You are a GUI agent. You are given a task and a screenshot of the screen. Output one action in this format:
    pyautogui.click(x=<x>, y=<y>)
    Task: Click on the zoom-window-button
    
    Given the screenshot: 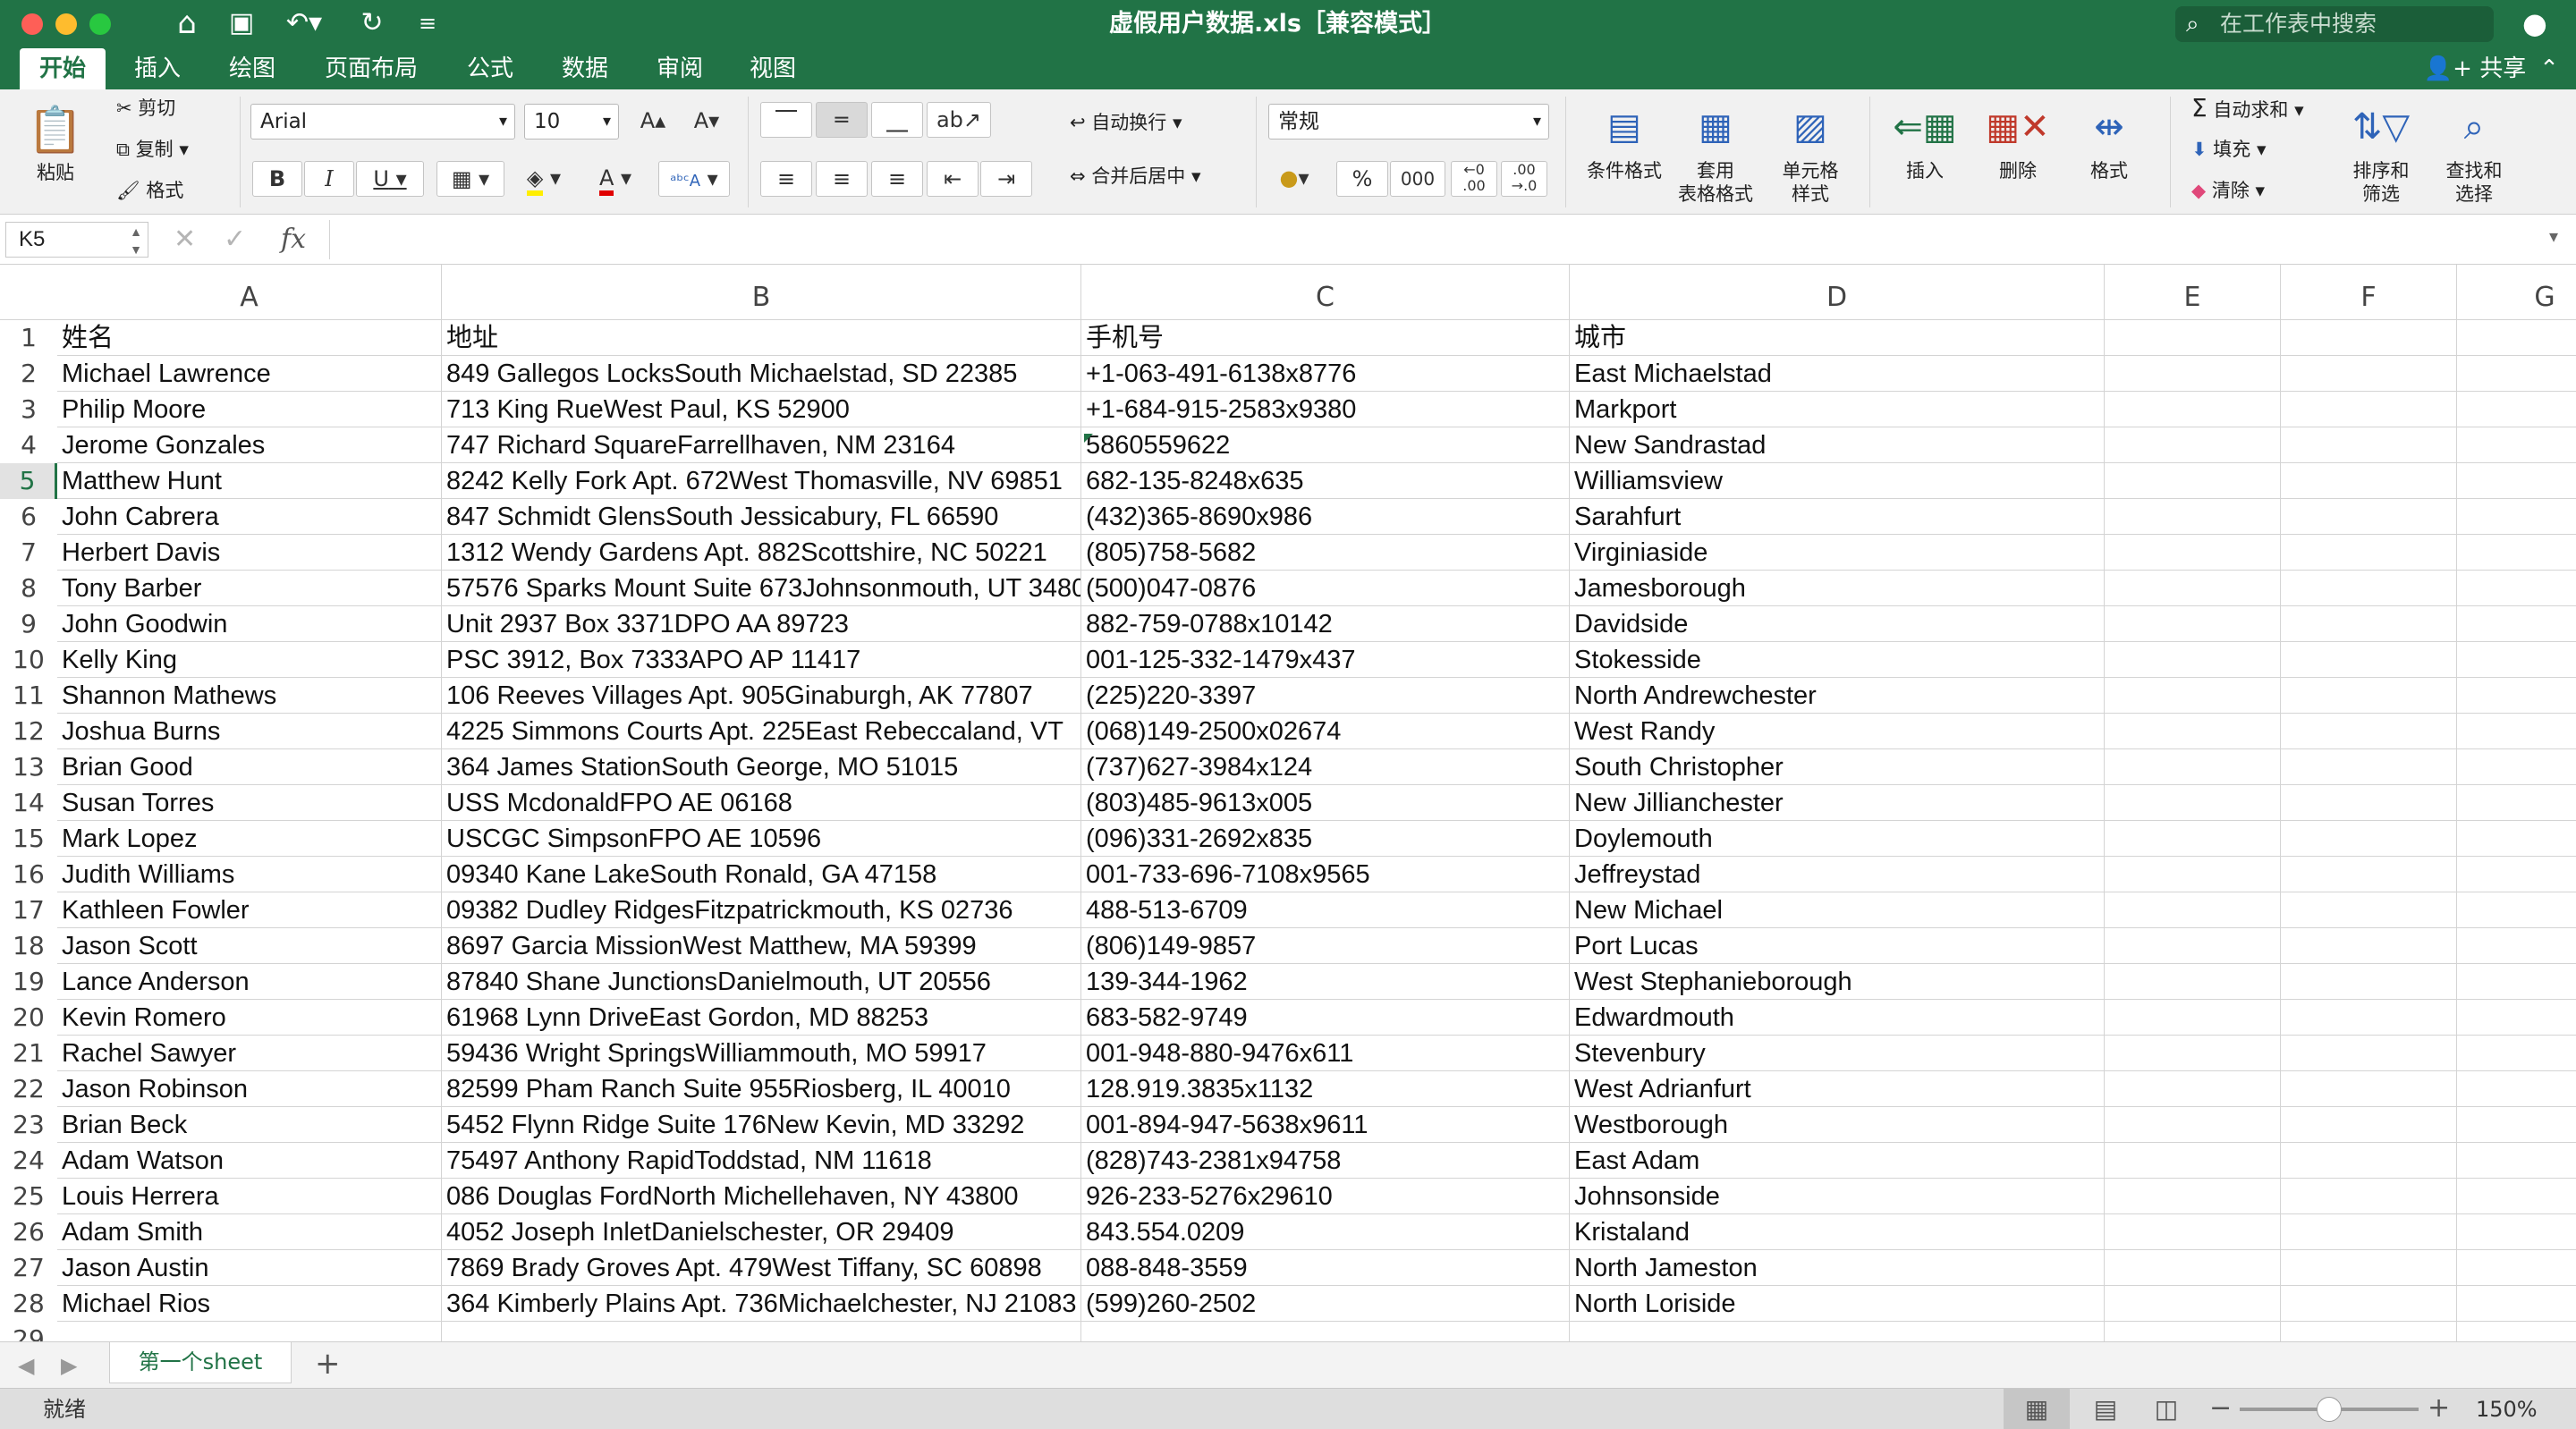 What is the action you would take?
    pyautogui.click(x=100, y=24)
    